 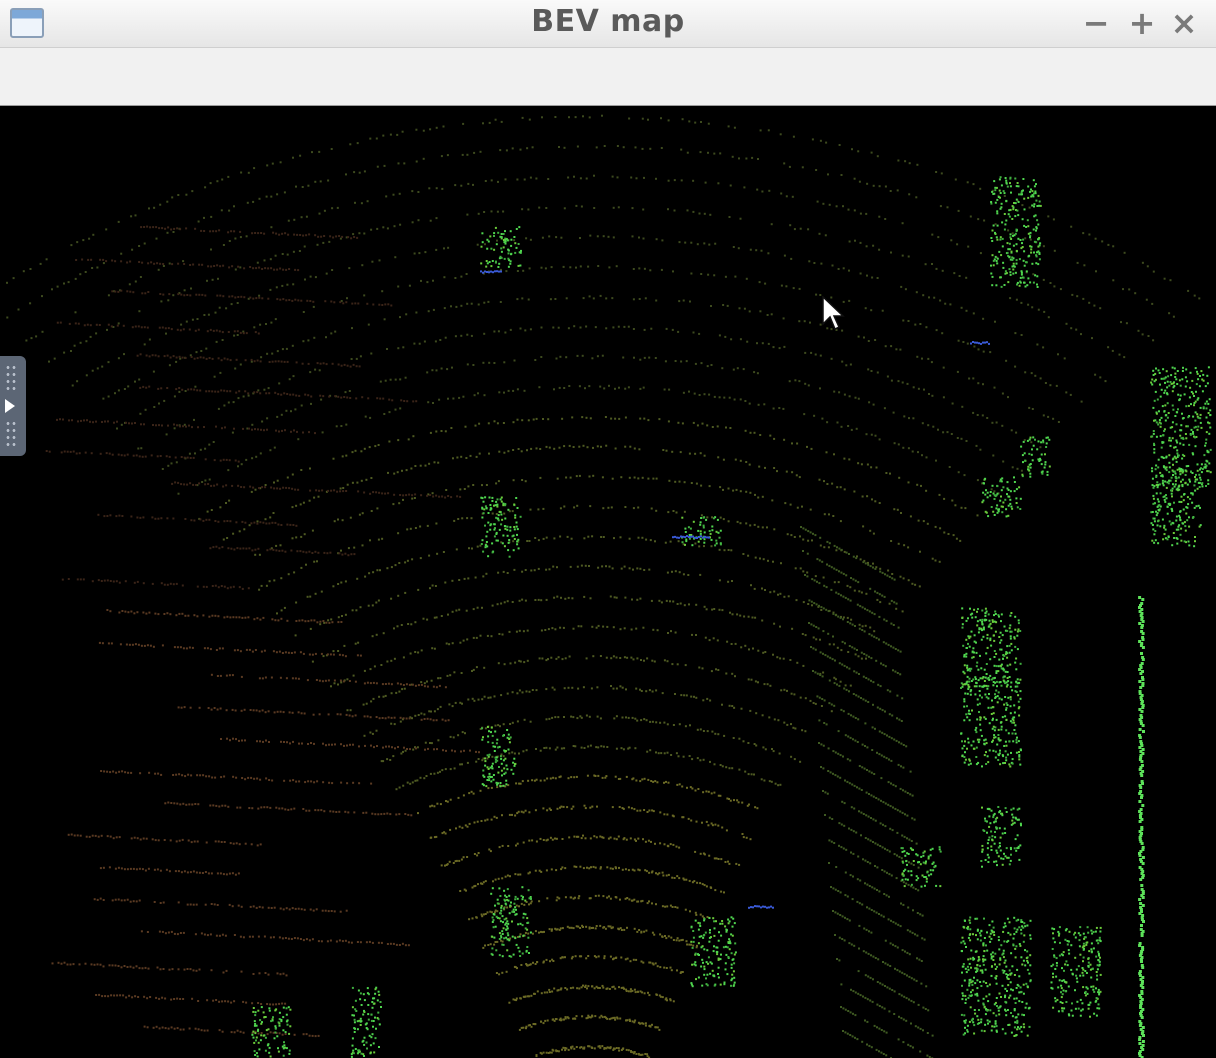 I want to click on close-icon: ×, so click(x=1184, y=23).